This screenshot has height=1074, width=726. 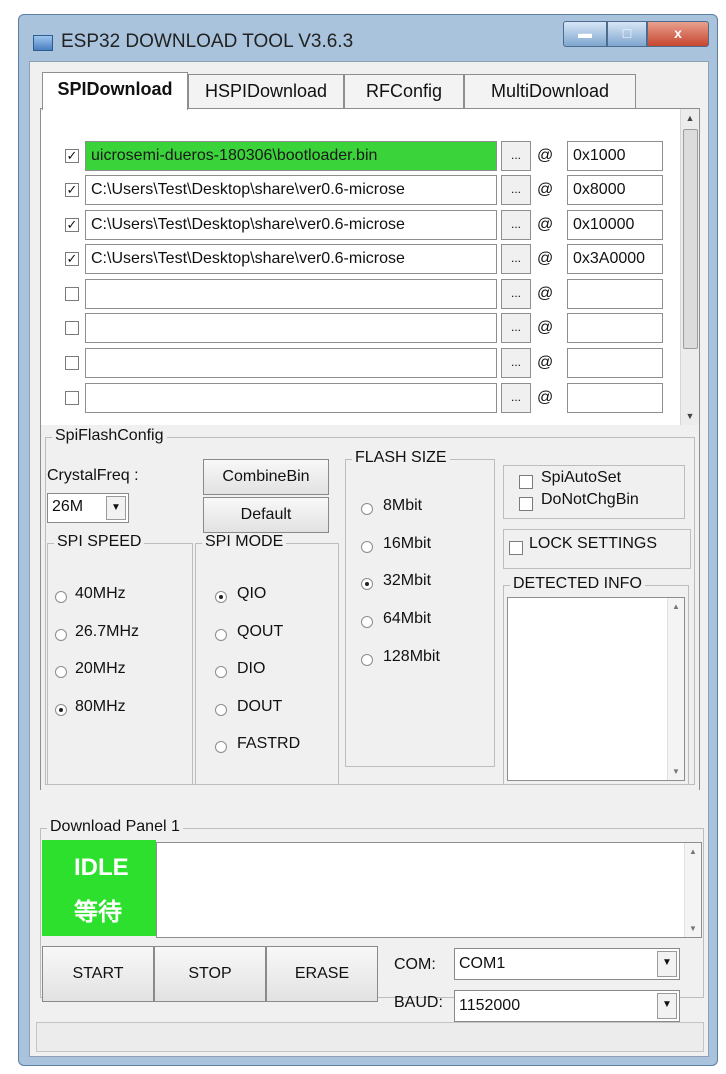 I want to click on radio-32mbit, so click(x=367, y=584).